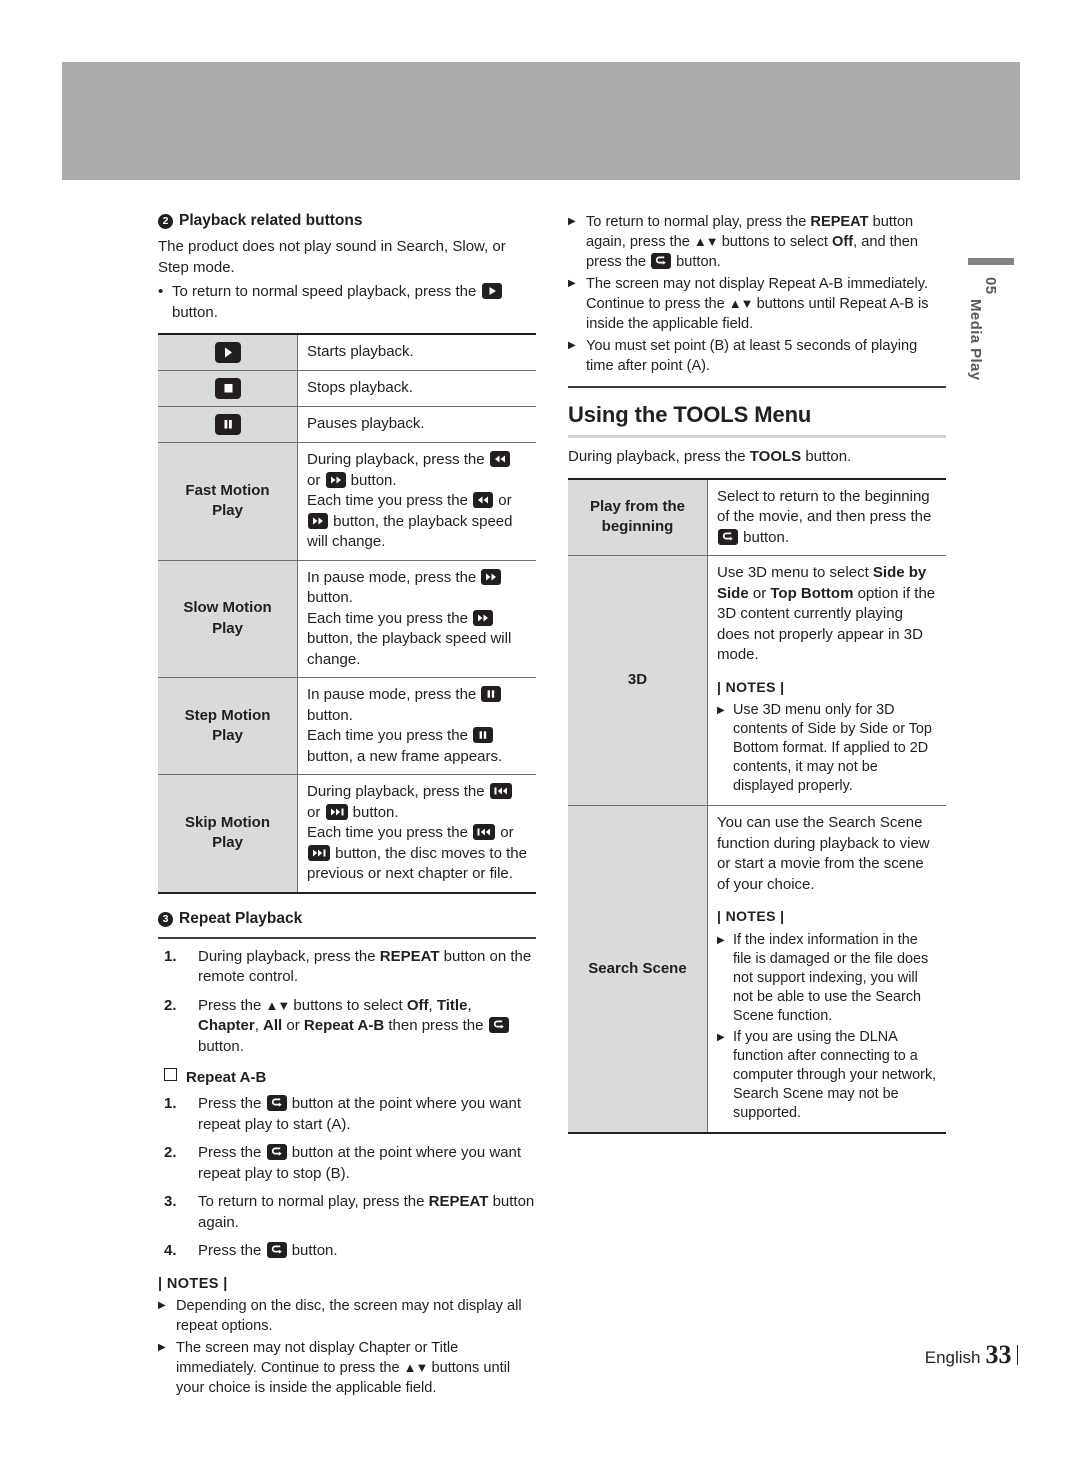 The width and height of the screenshot is (1080, 1479). I want to click on square-bullet-icon, so click(170, 1074).